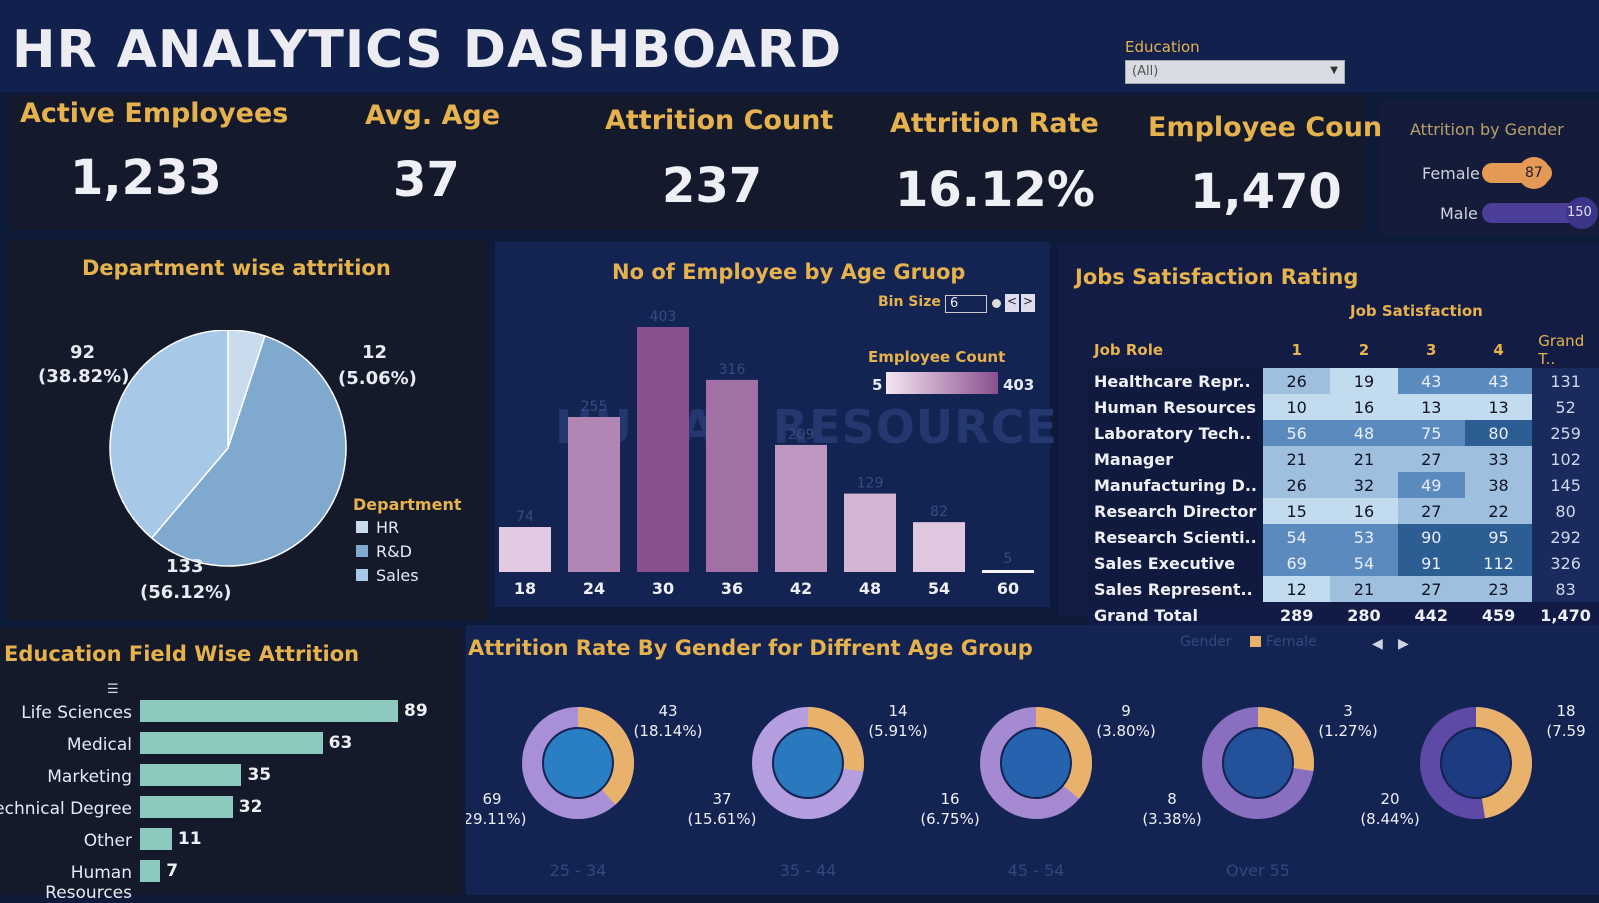 The image size is (1599, 903). What do you see at coordinates (939, 512) in the screenshot?
I see `age-bar-value-label: 82` at bounding box center [939, 512].